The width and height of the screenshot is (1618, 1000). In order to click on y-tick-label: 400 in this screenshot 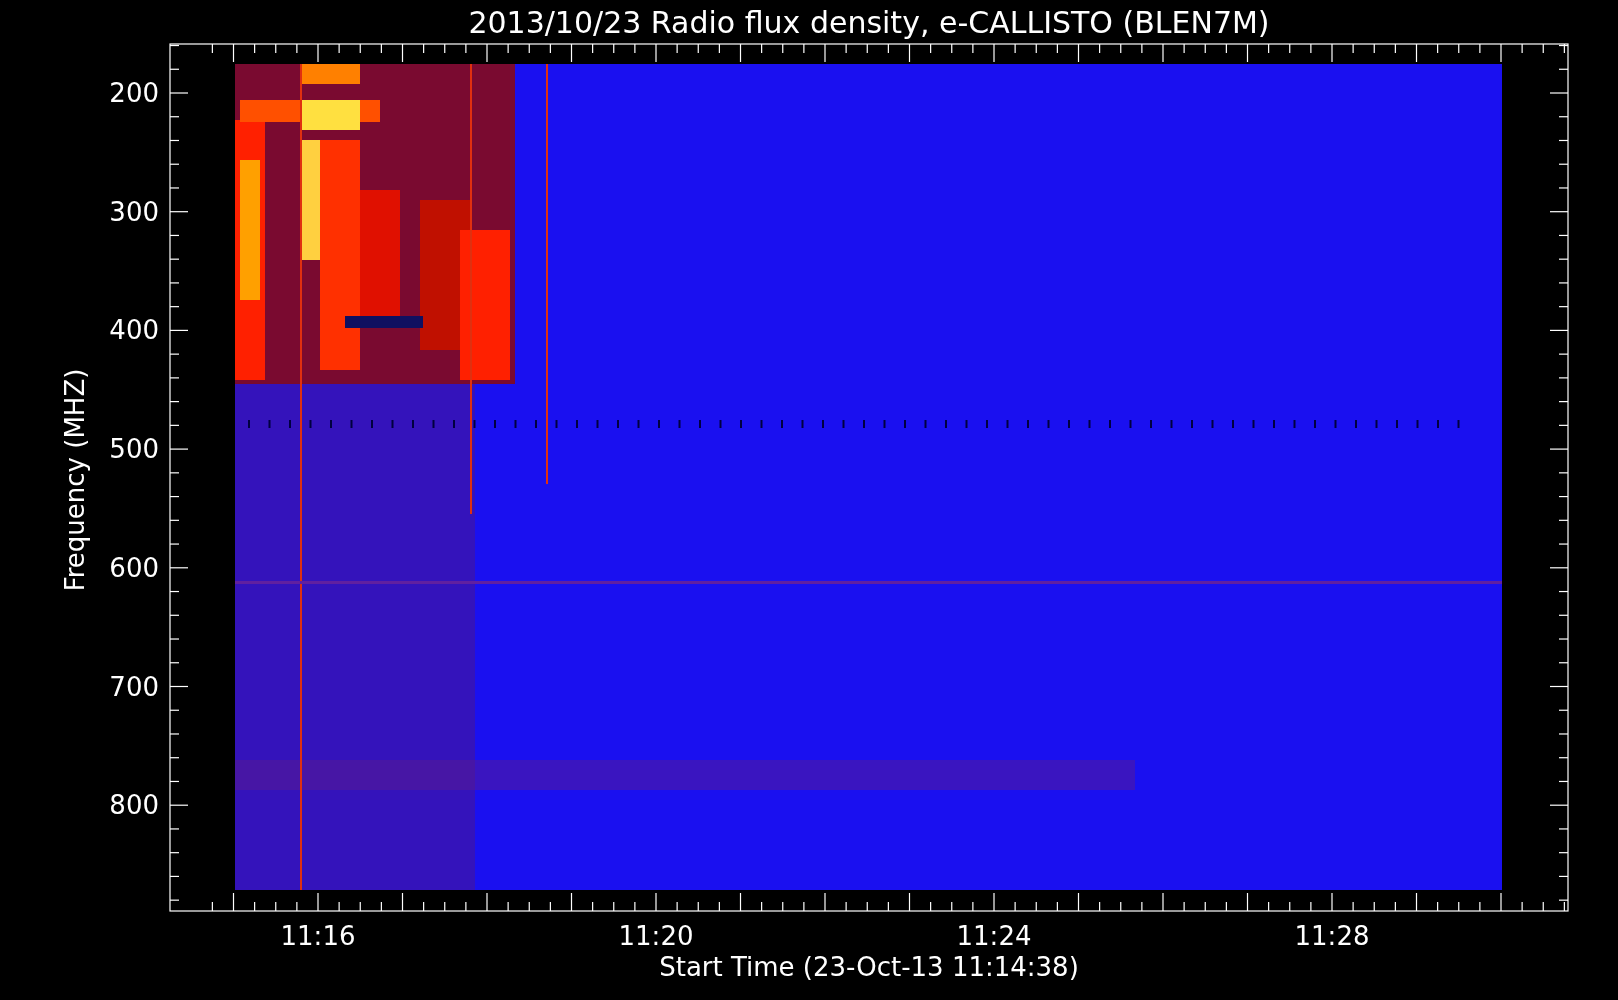, I will do `click(134, 330)`.